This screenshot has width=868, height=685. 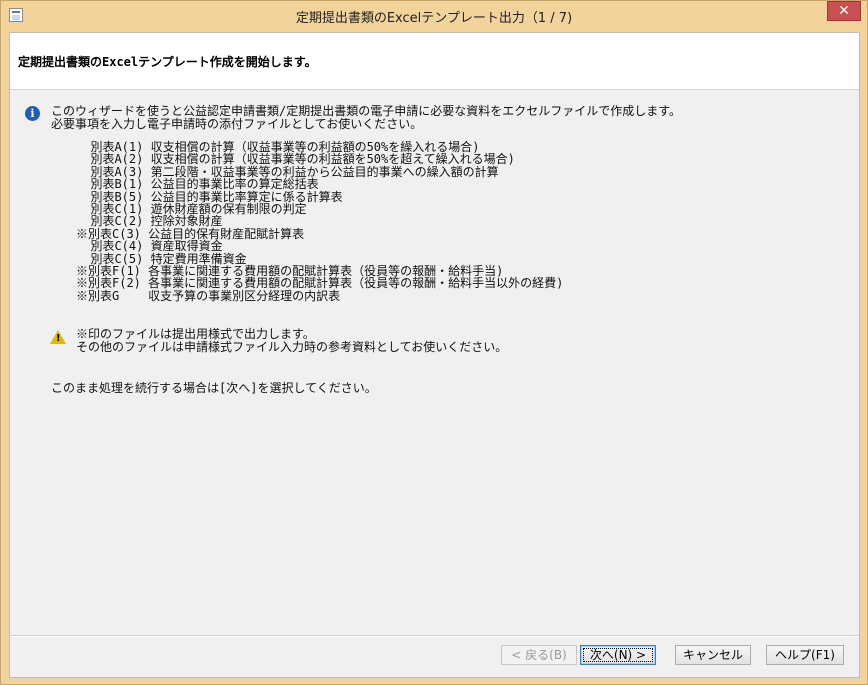 What do you see at coordinates (195, 334) in the screenshot?
I see `note-line-1: ※印のファイルは提出用様式で出力します。` at bounding box center [195, 334].